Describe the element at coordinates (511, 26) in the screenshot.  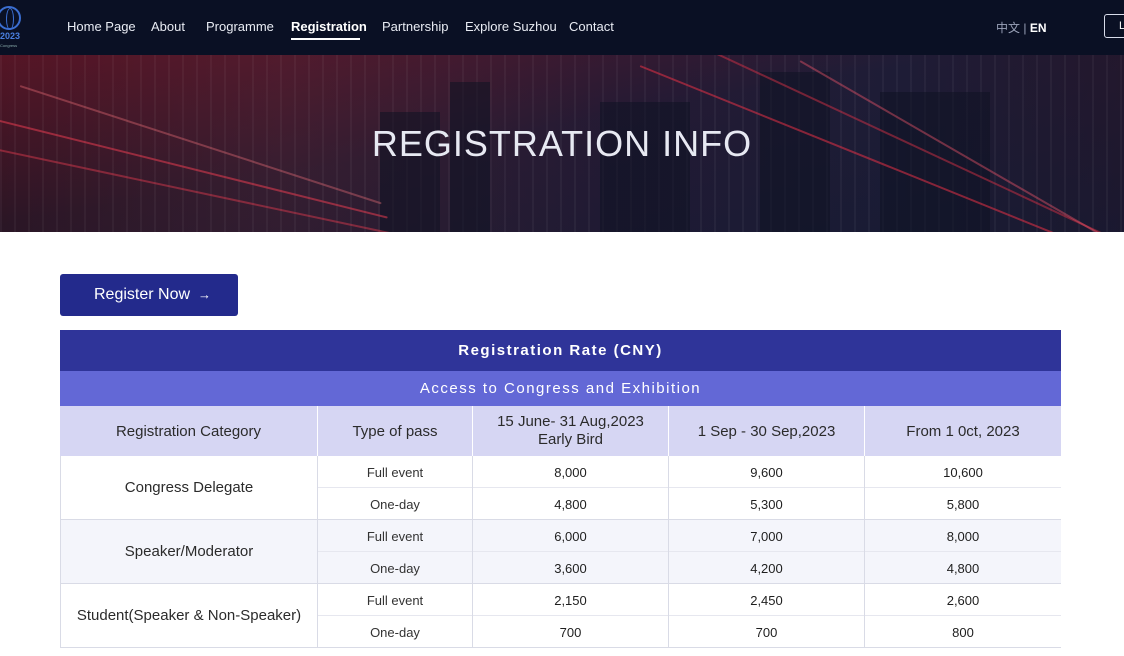
I see `nav-explore-suzhou: Explore Suzhou` at that location.